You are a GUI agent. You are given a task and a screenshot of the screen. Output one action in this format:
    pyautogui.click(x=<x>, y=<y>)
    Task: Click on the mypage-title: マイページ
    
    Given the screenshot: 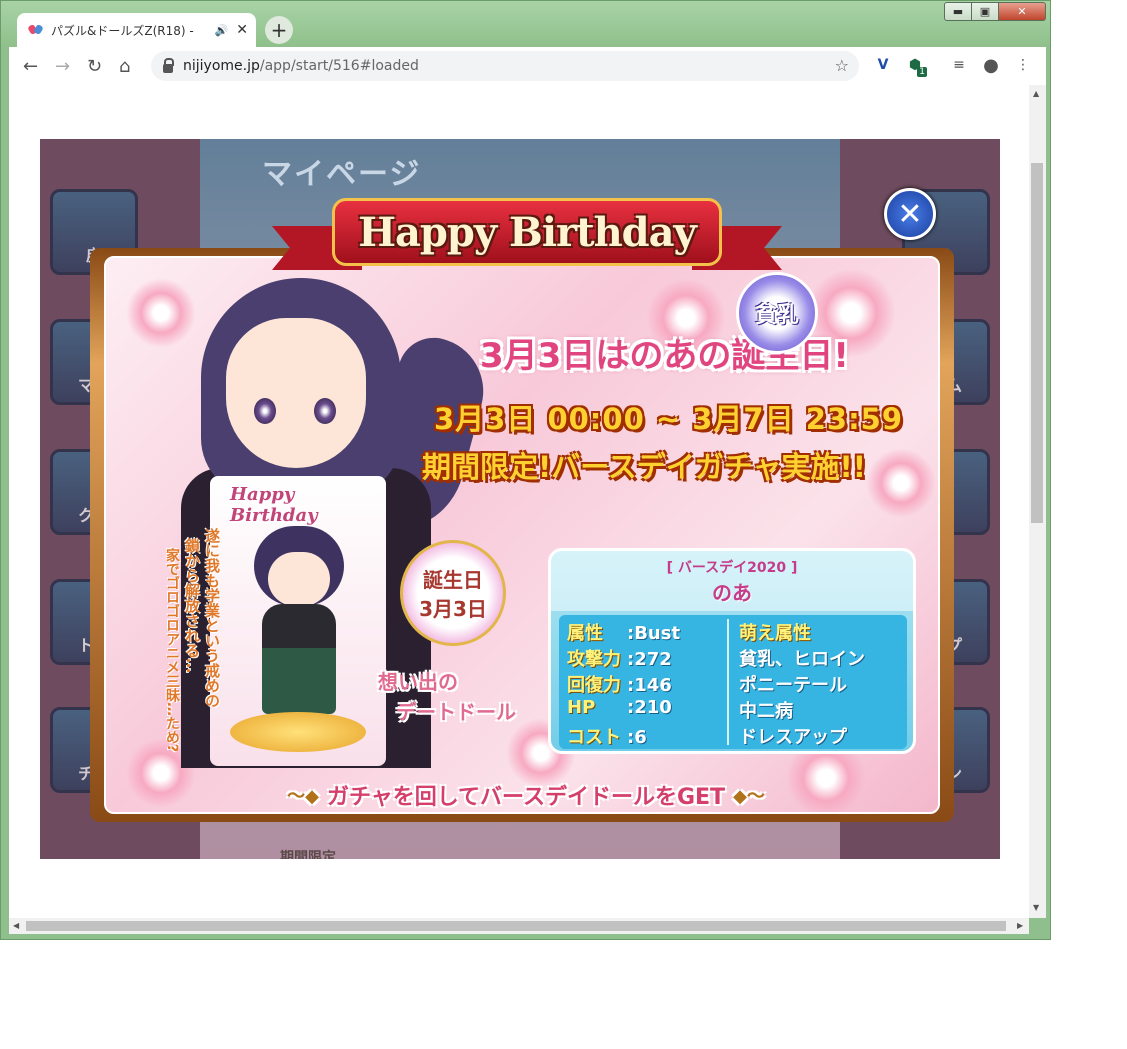 What is the action you would take?
    pyautogui.click(x=342, y=174)
    